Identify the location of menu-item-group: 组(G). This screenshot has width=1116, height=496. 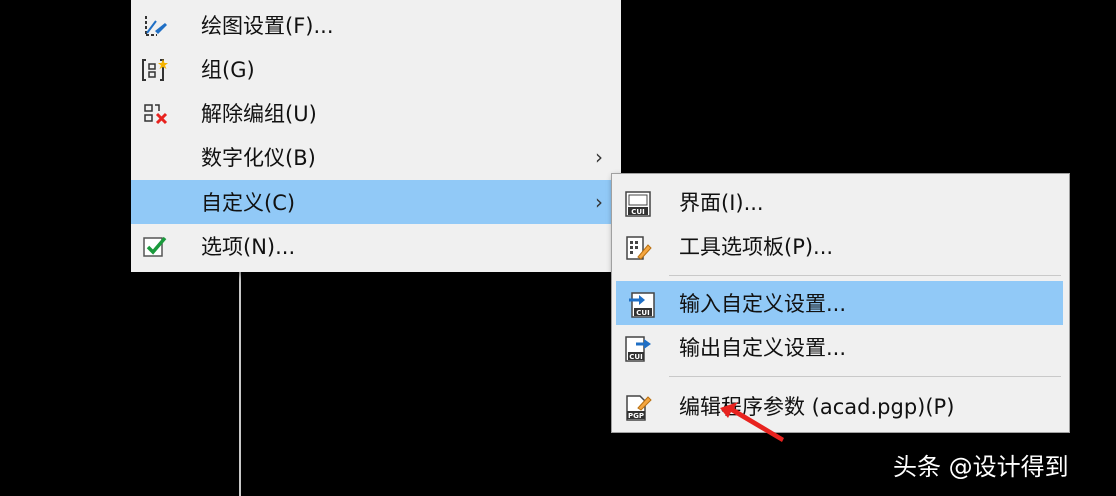
(376, 69).